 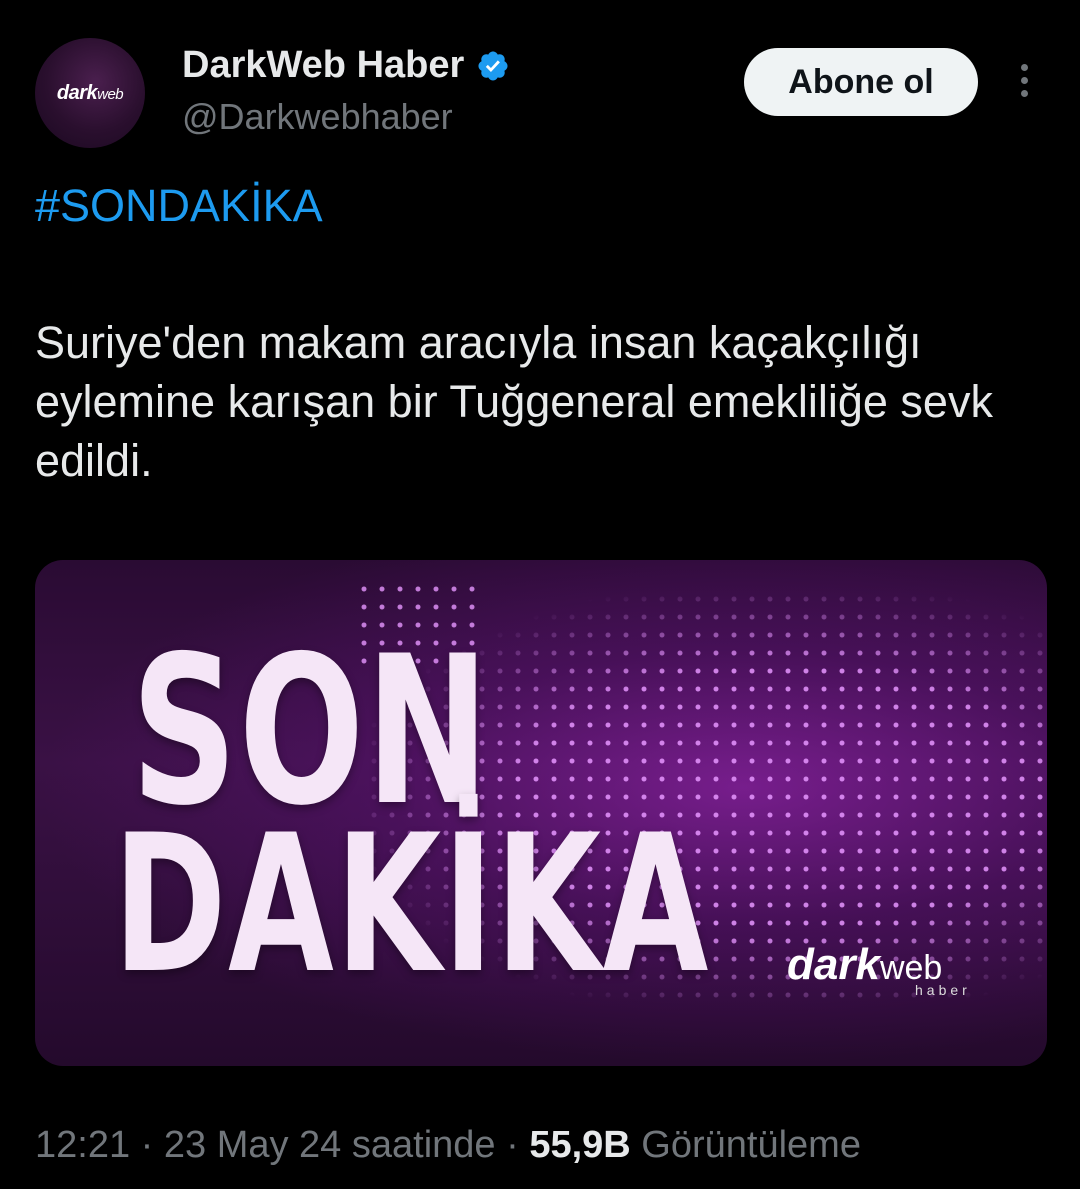 I want to click on follow-button: Abone ol, so click(x=861, y=82).